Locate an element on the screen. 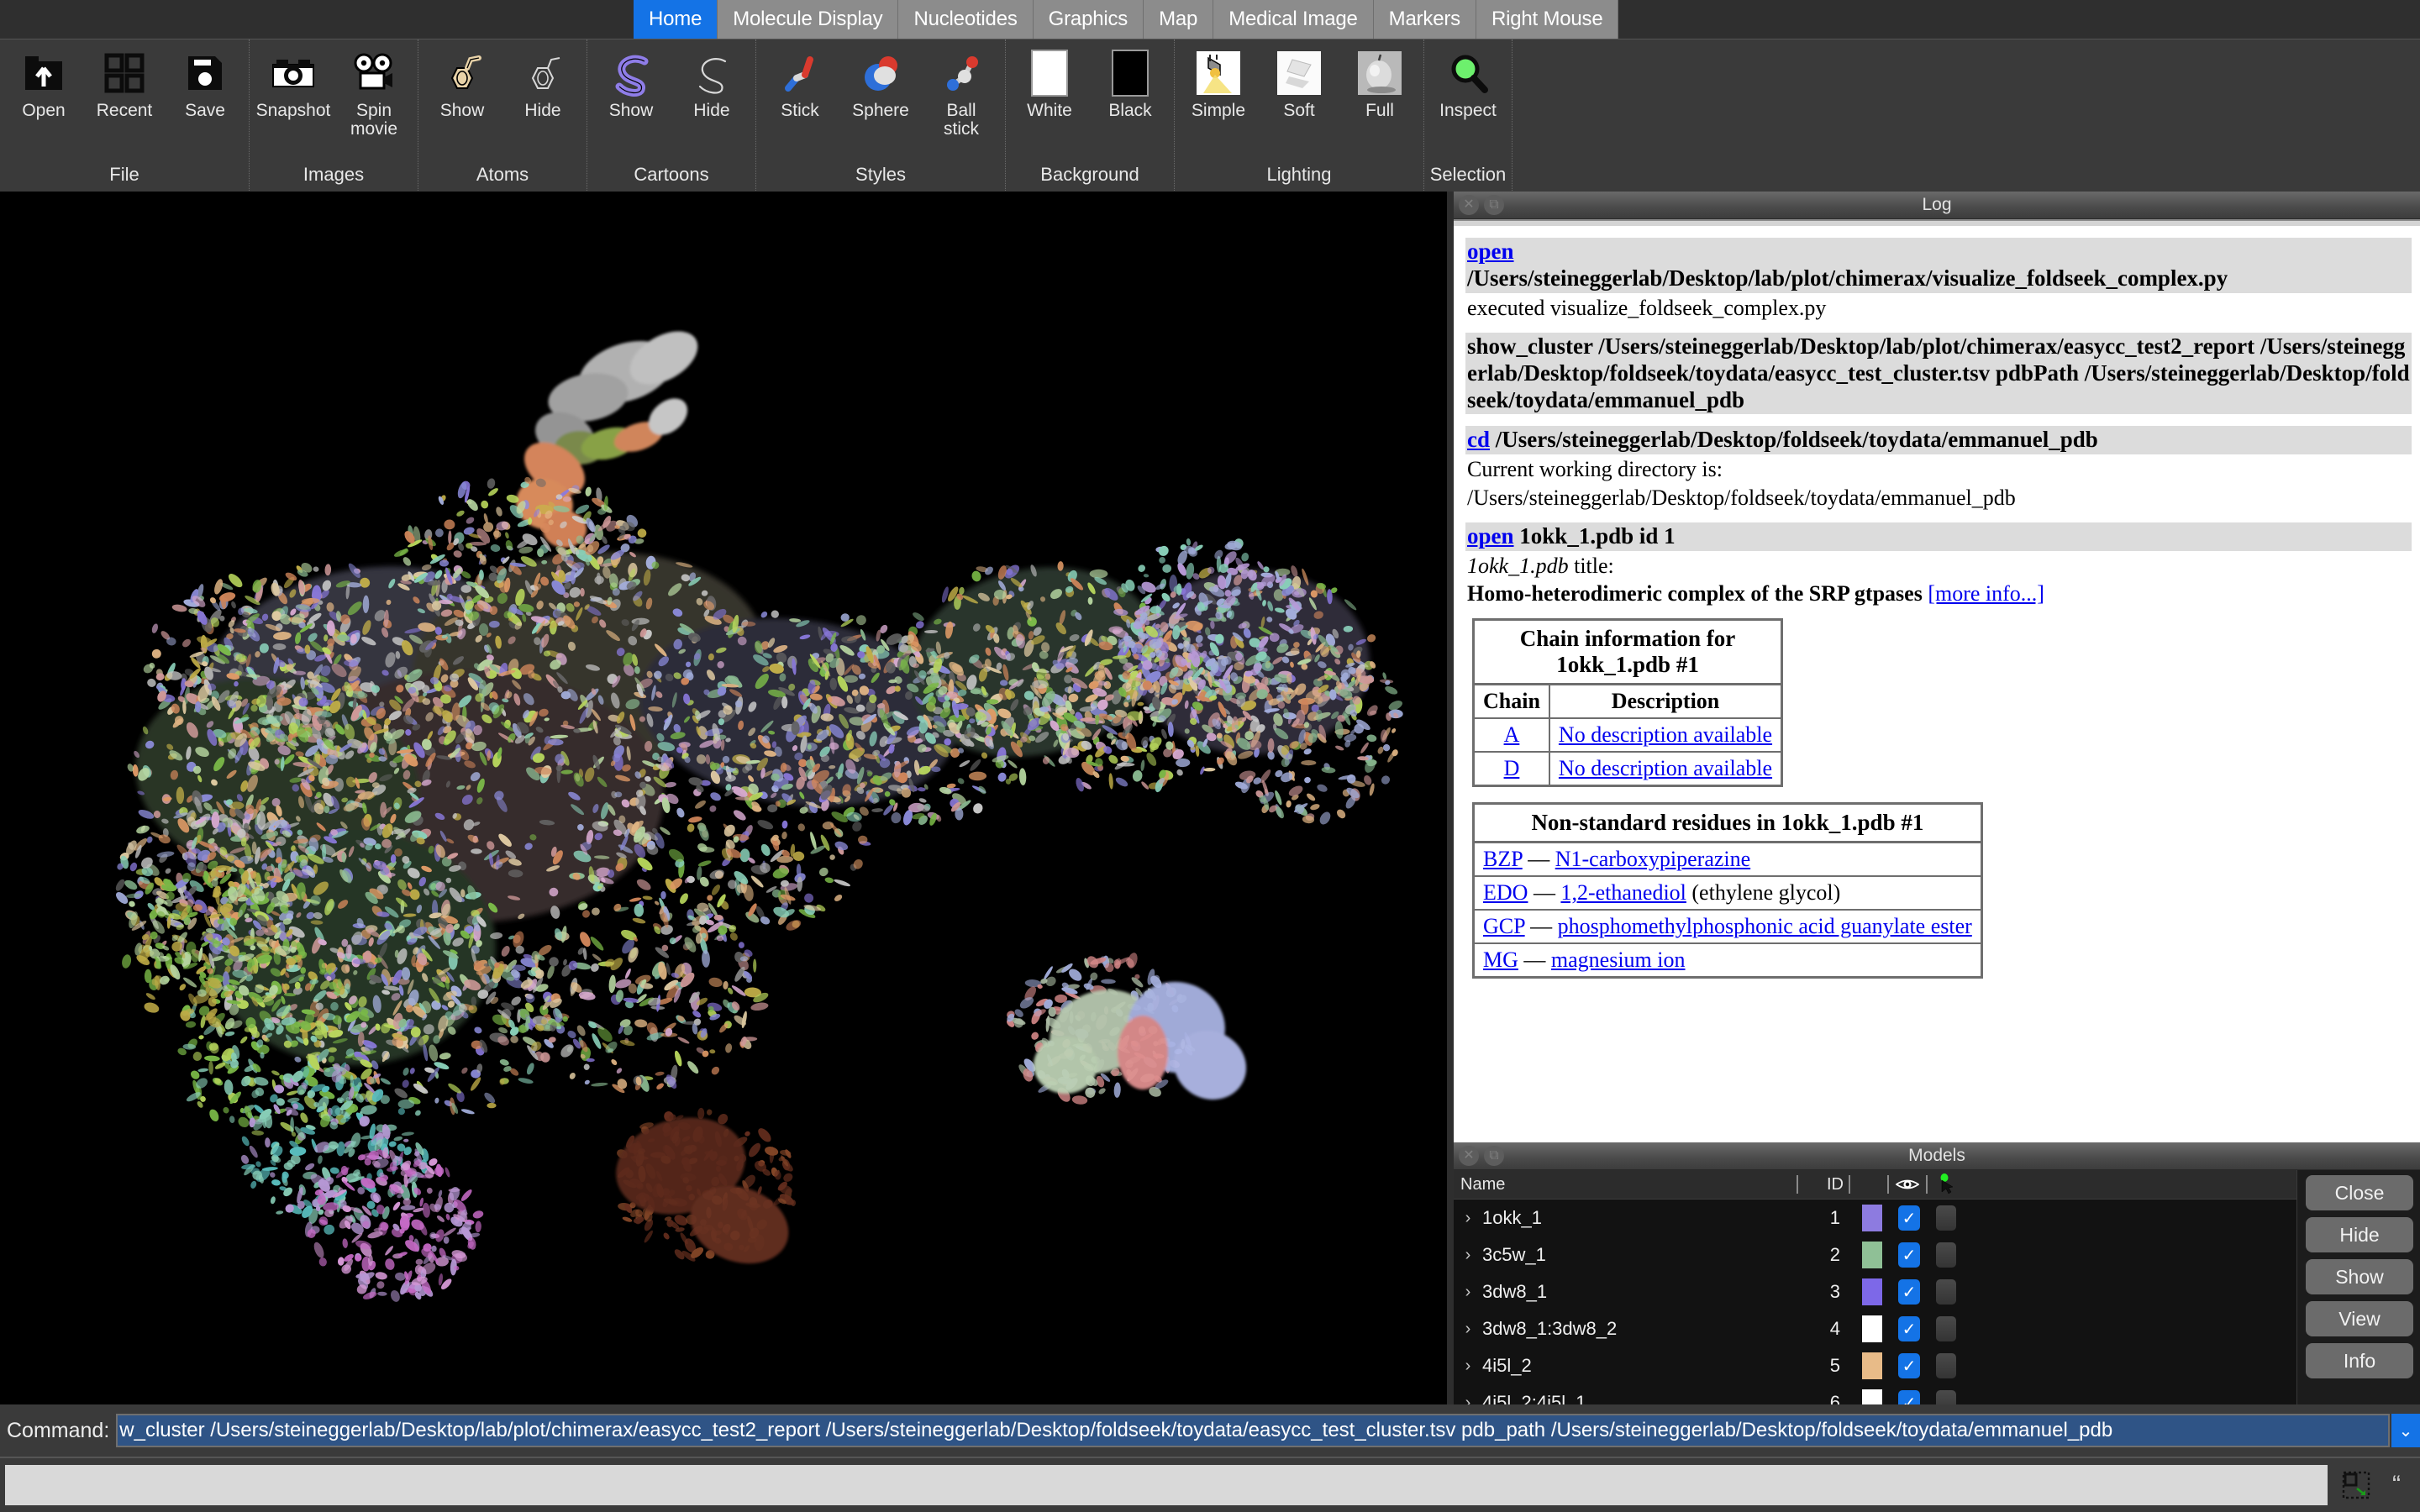 The width and height of the screenshot is (2420, 1512). ribbon-button-label: Open is located at coordinates (44, 110).